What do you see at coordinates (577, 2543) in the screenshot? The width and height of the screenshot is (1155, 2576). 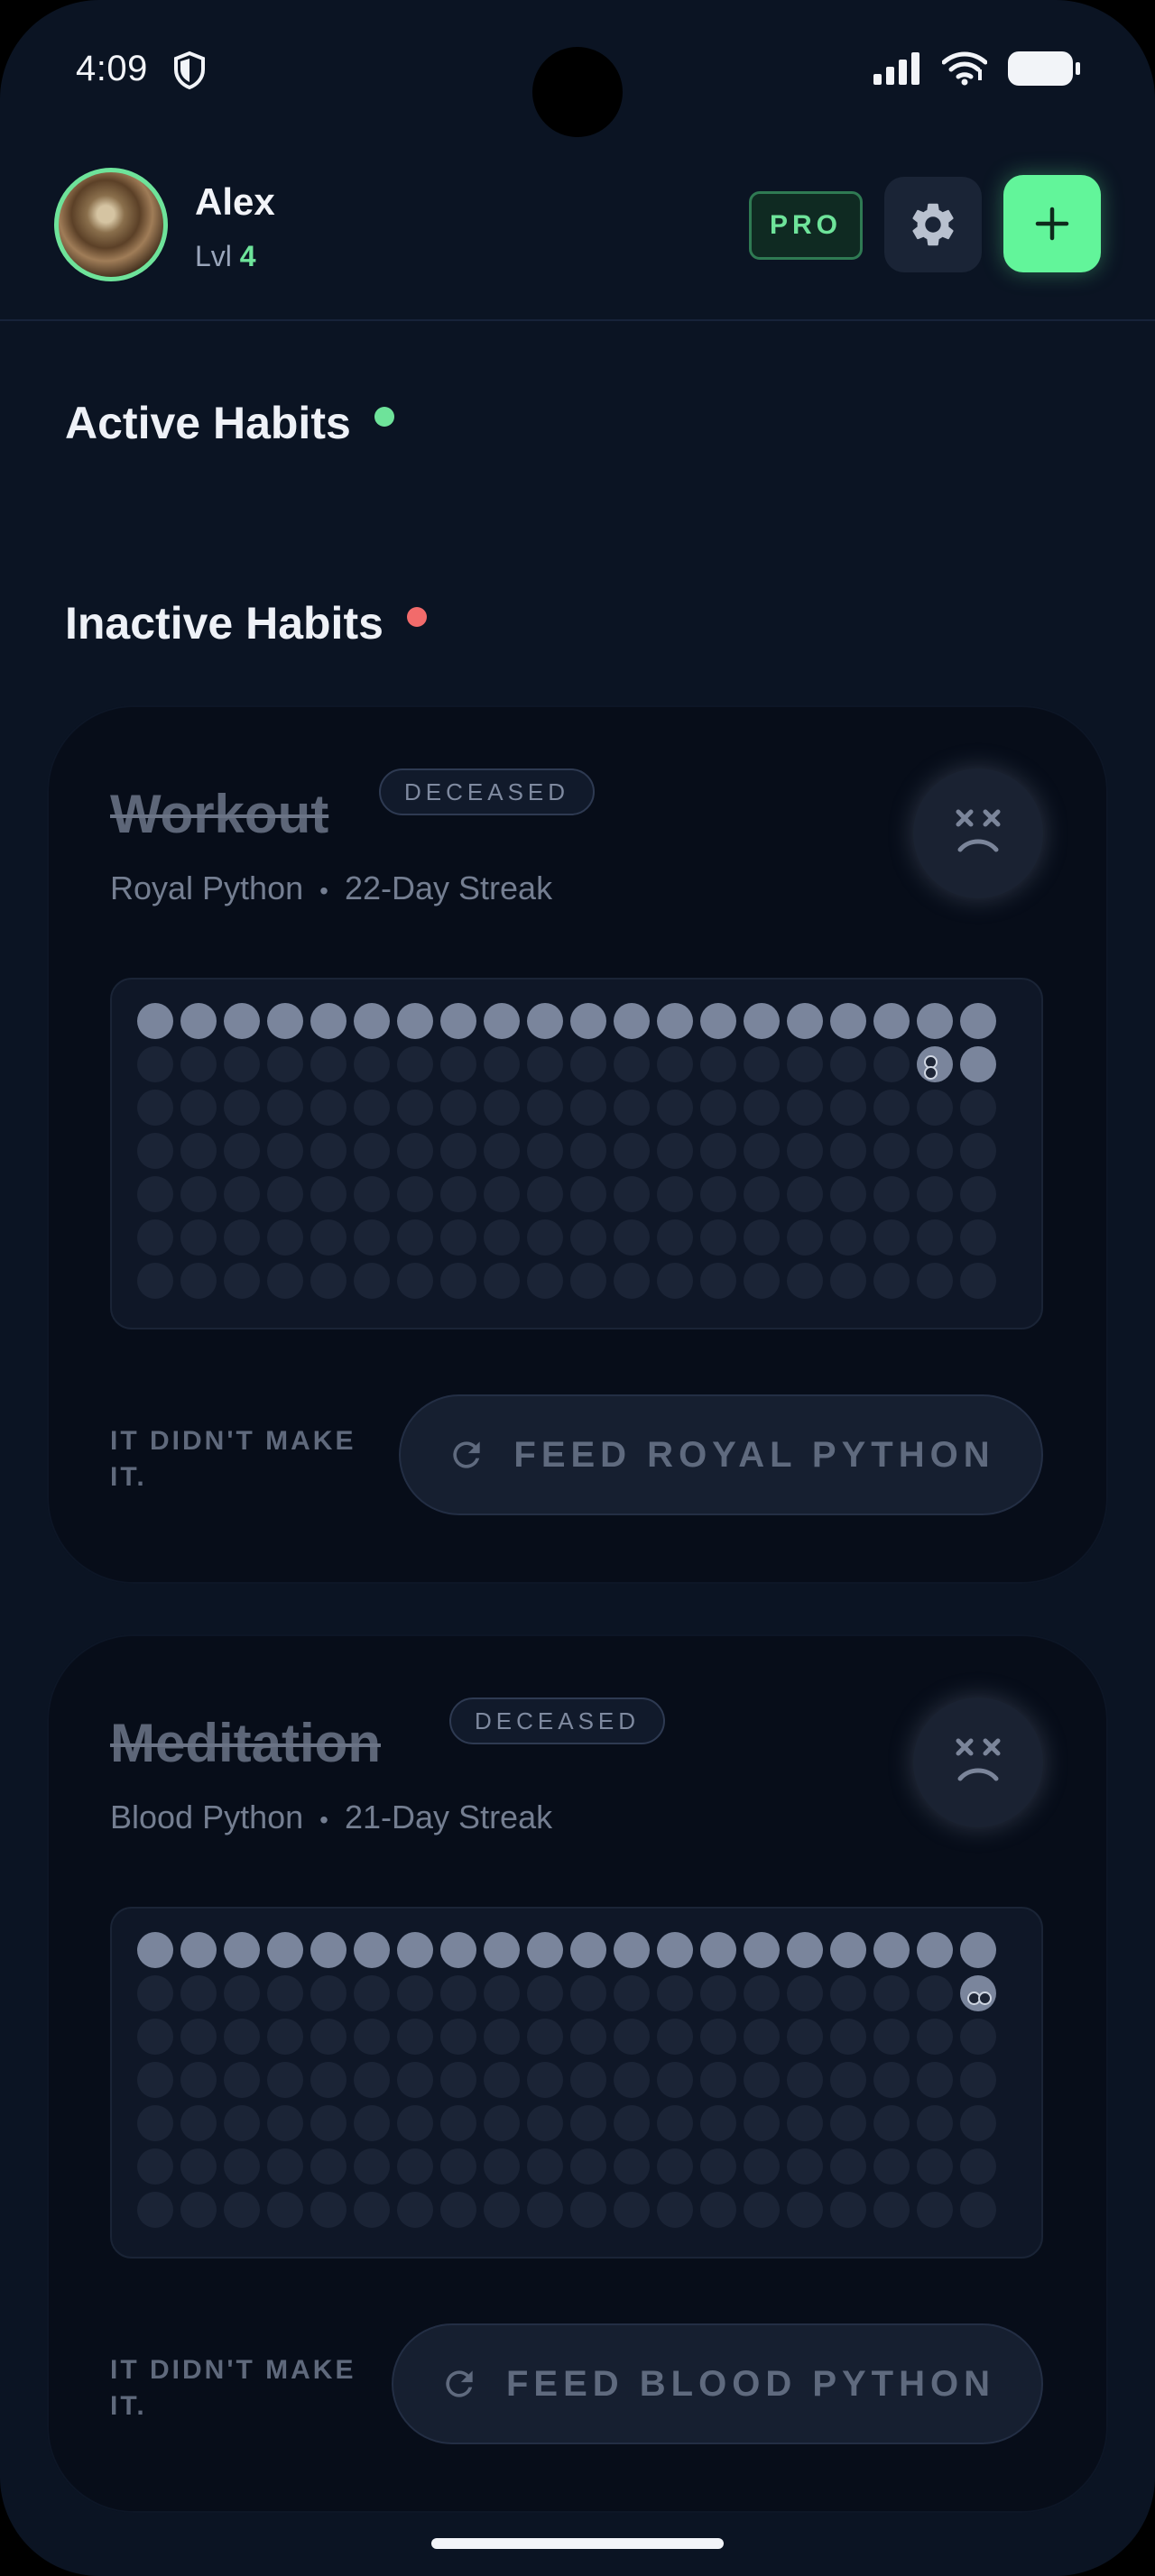 I see `home-indicator` at bounding box center [577, 2543].